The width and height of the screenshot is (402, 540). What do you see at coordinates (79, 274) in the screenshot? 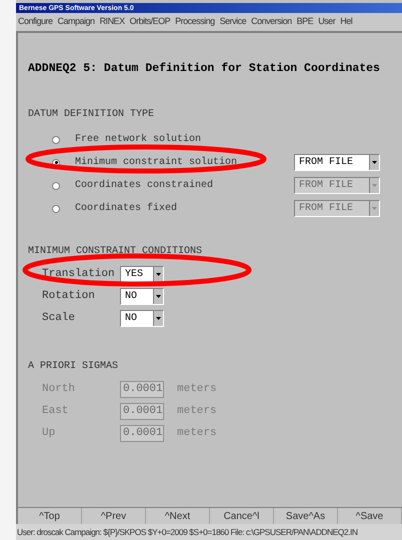
I see `field-label: Translation` at bounding box center [79, 274].